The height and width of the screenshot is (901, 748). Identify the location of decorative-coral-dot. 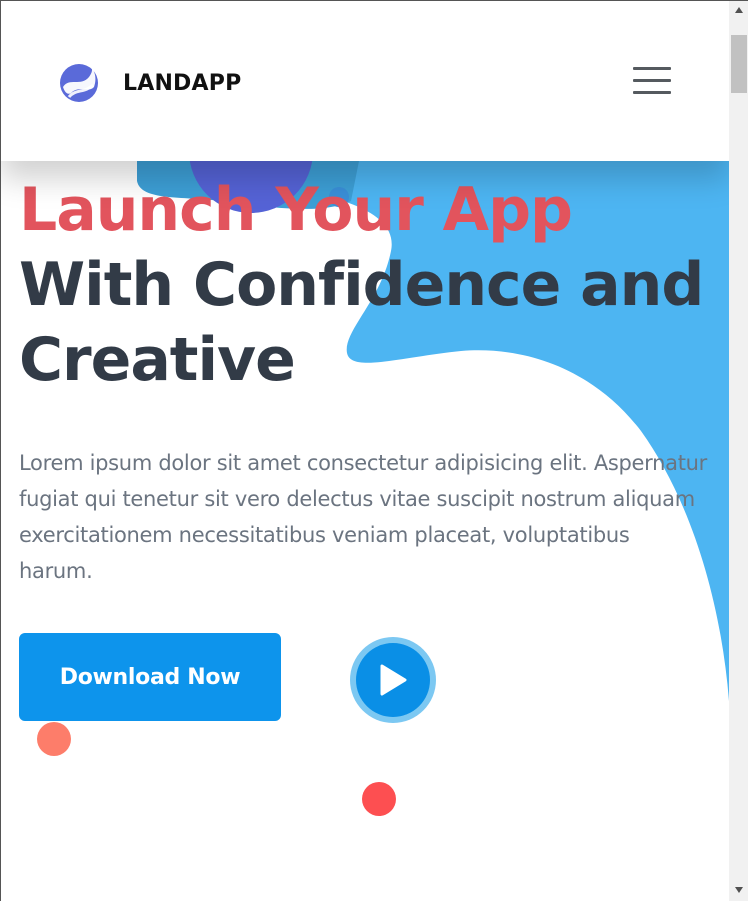
(54, 739).